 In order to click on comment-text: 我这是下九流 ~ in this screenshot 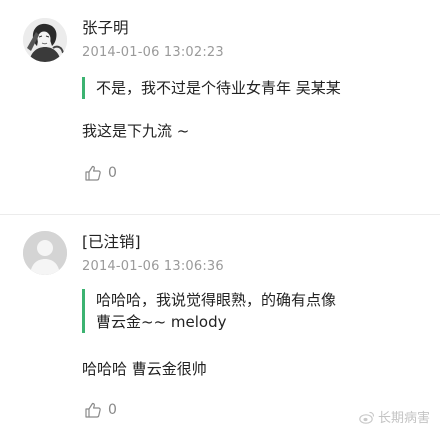, I will do `click(136, 131)`.